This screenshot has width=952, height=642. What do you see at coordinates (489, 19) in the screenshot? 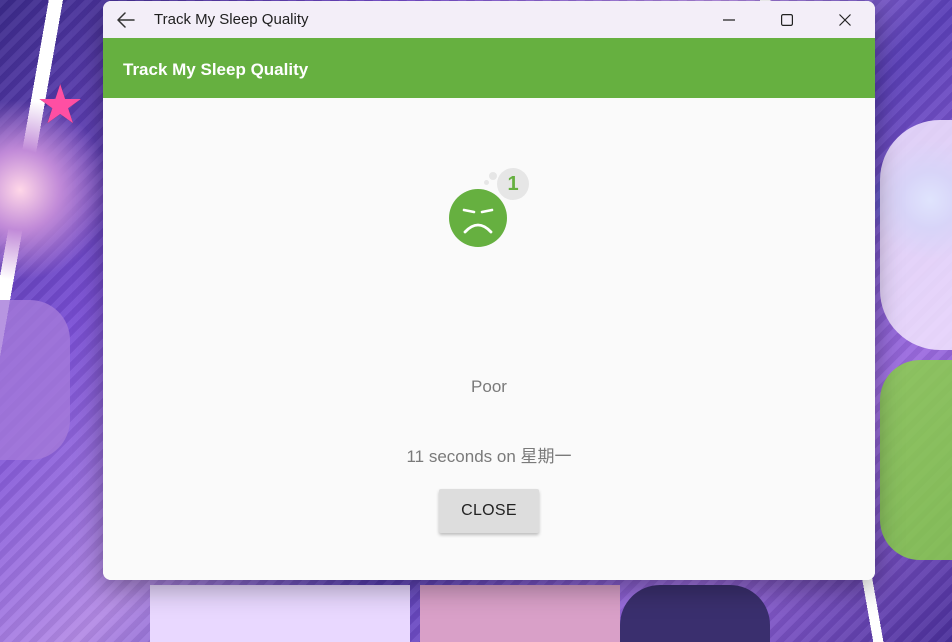
I see `title-bar: Track My Sleep Quality` at bounding box center [489, 19].